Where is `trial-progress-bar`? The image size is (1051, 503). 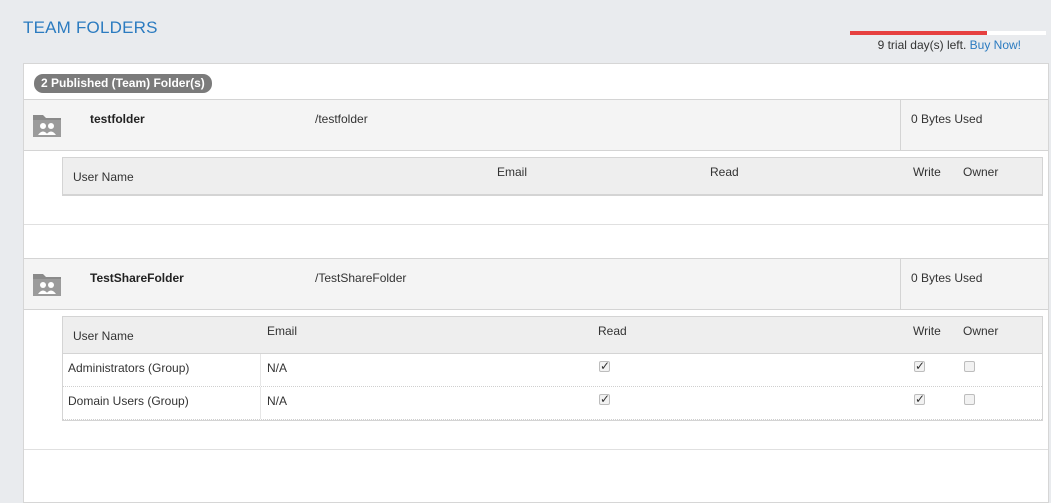 trial-progress-bar is located at coordinates (948, 33).